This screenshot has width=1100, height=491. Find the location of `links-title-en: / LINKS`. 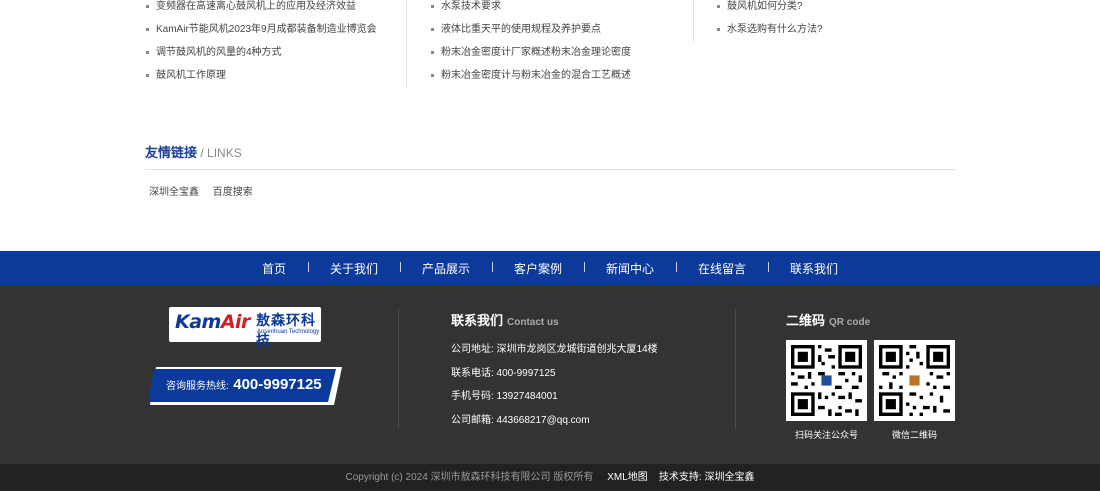

links-title-en: / LINKS is located at coordinates (219, 153).